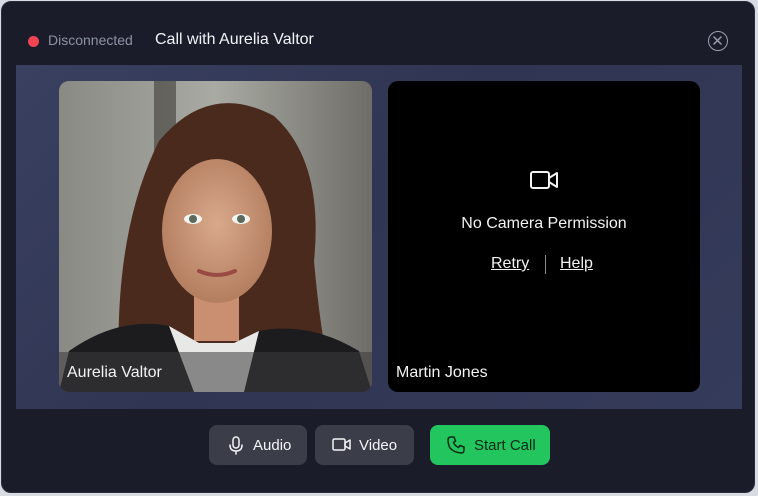 Image resolution: width=758 pixels, height=496 pixels. Describe the element at coordinates (456, 445) in the screenshot. I see `phone-icon` at that location.